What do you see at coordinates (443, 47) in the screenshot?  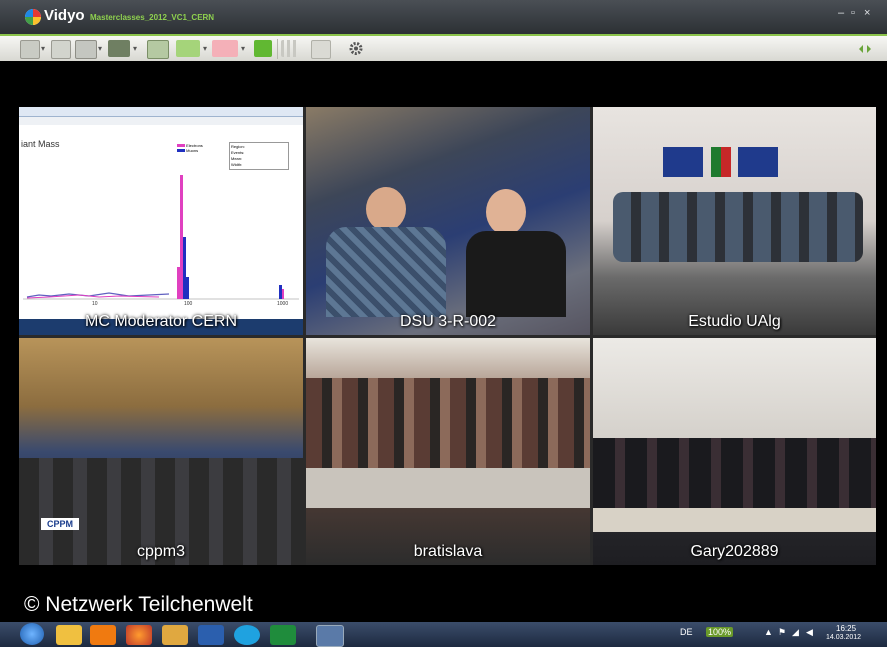 I see `toolbar: ▾ ▾ ▾ ▾ ▾` at bounding box center [443, 47].